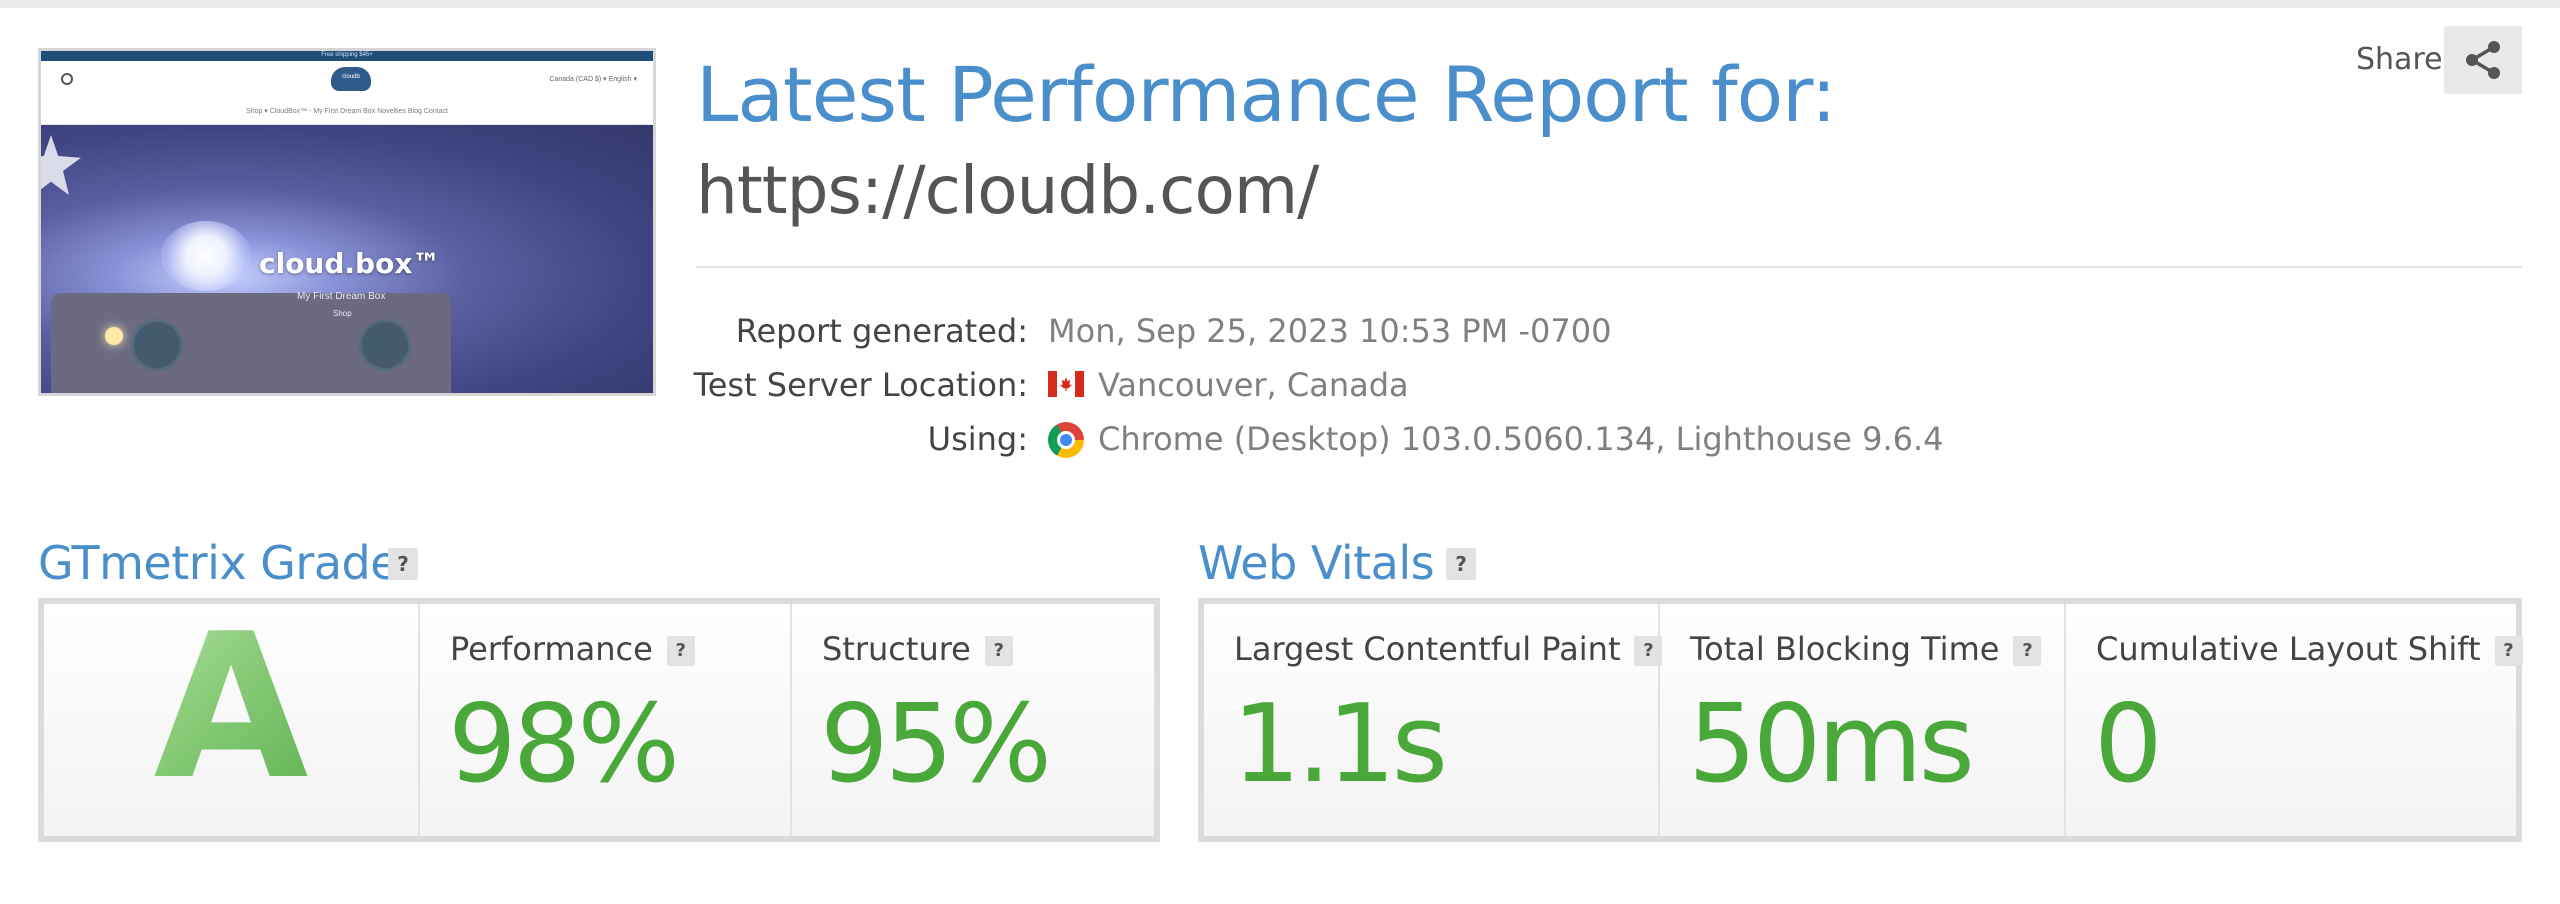  I want to click on top-bar, so click(1280, 4).